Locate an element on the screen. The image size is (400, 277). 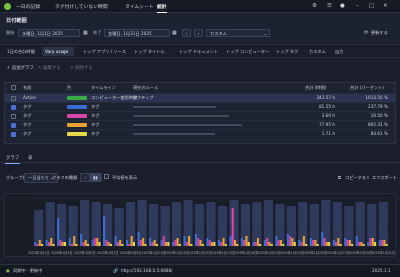
server-url: http://192.168.0.5:8888/ is located at coordinates (147, 270).